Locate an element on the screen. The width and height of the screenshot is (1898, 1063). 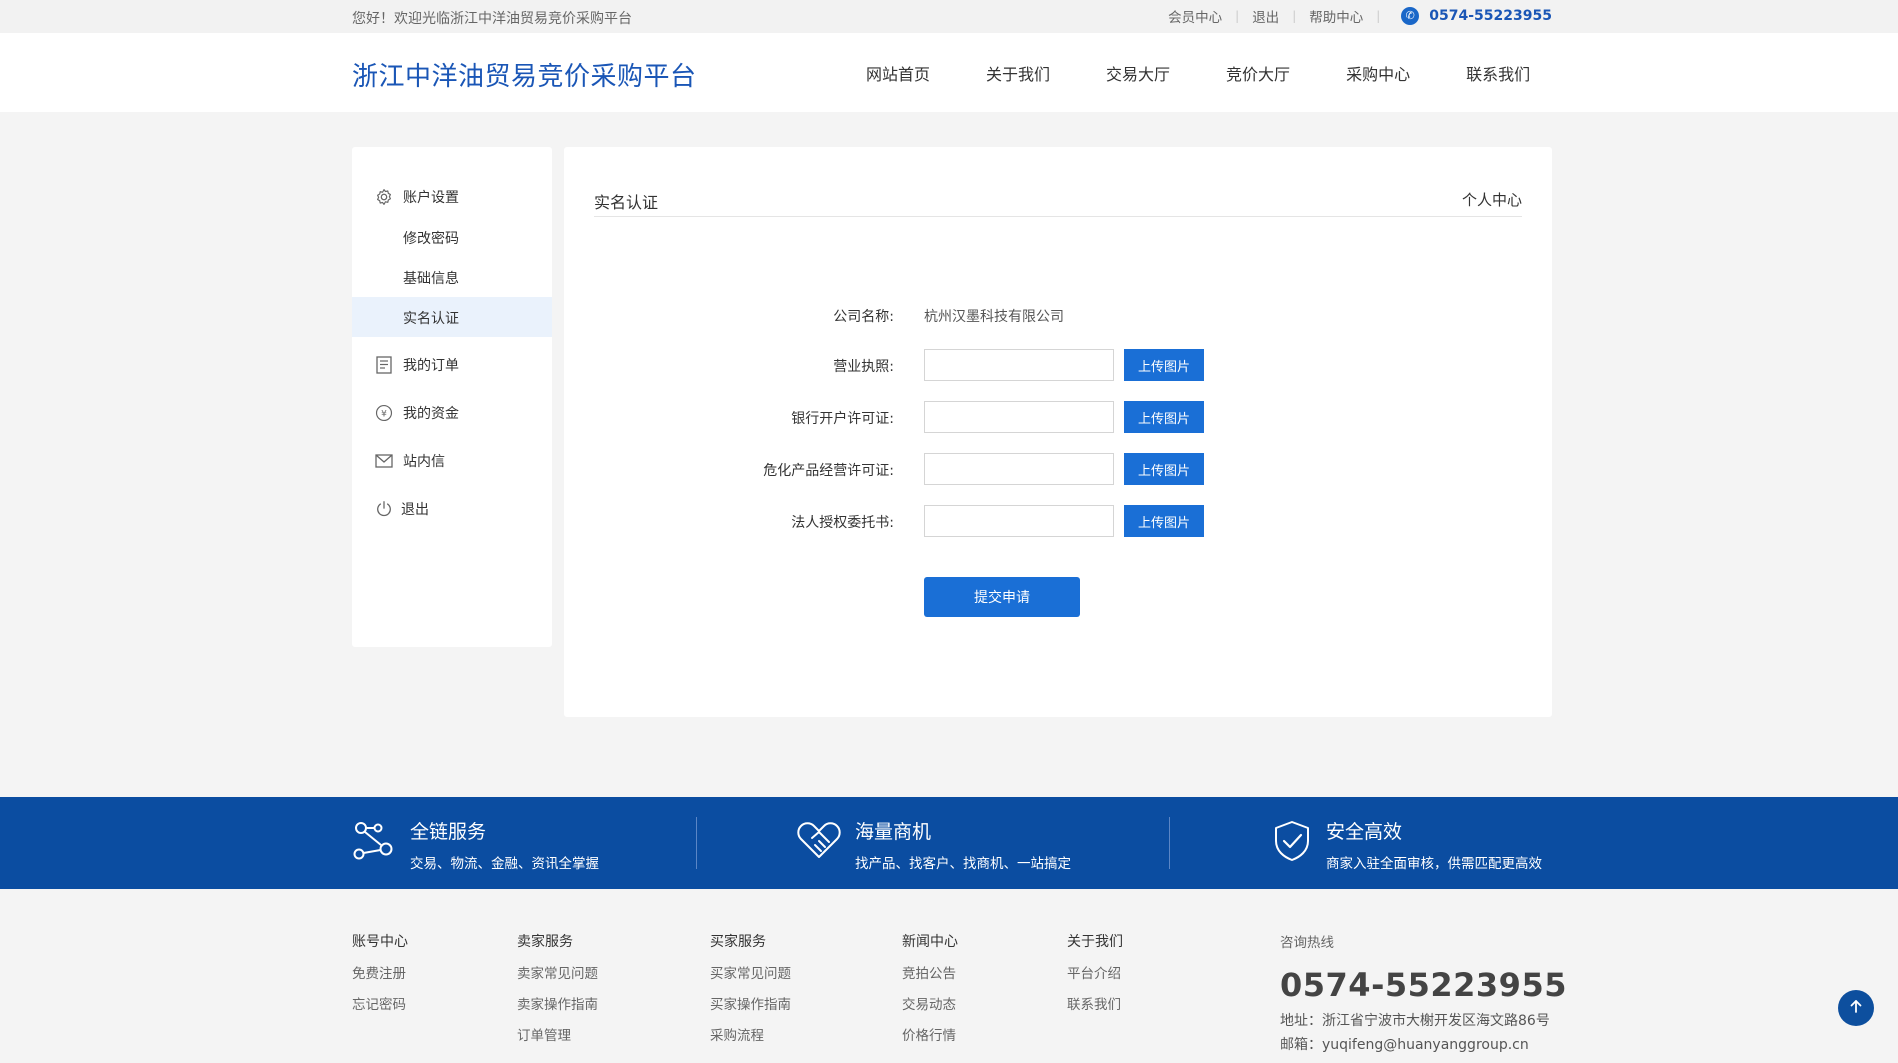
document-list-icon is located at coordinates (384, 365).